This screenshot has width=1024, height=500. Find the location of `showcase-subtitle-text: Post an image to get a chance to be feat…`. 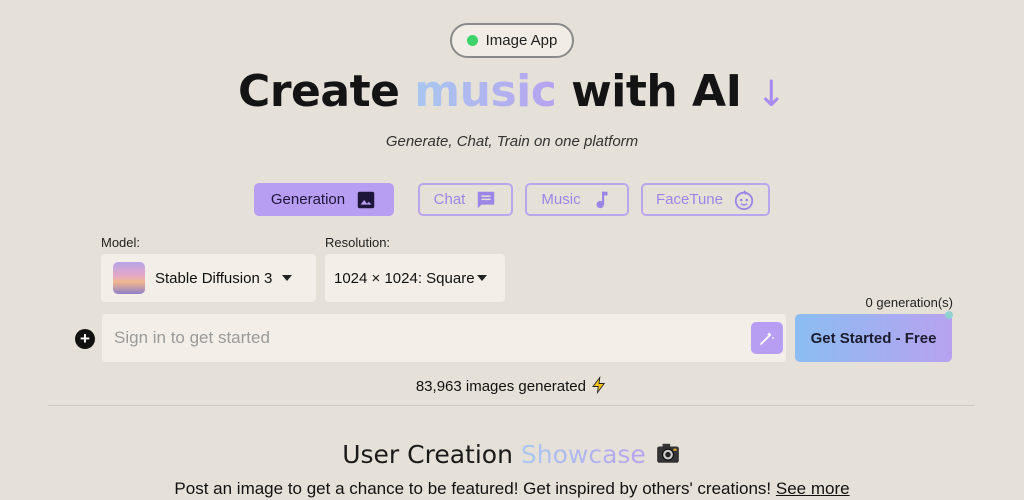

showcase-subtitle-text: Post an image to get a chance to be feat… is located at coordinates (473, 488).